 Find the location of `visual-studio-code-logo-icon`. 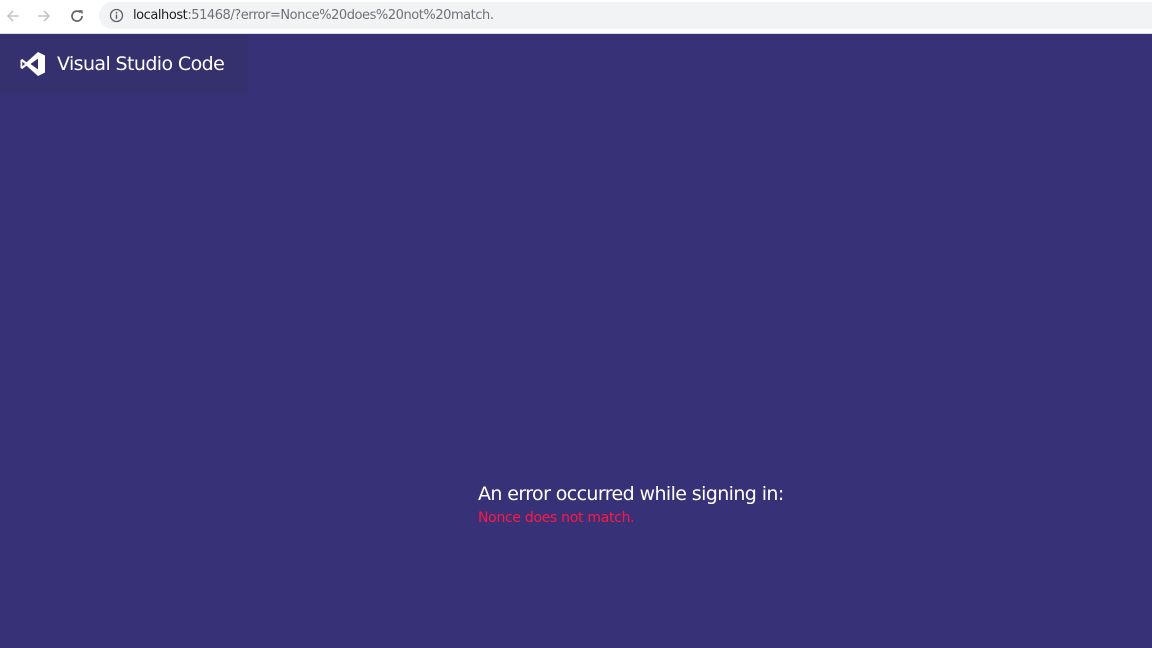

visual-studio-code-logo-icon is located at coordinates (32, 64).